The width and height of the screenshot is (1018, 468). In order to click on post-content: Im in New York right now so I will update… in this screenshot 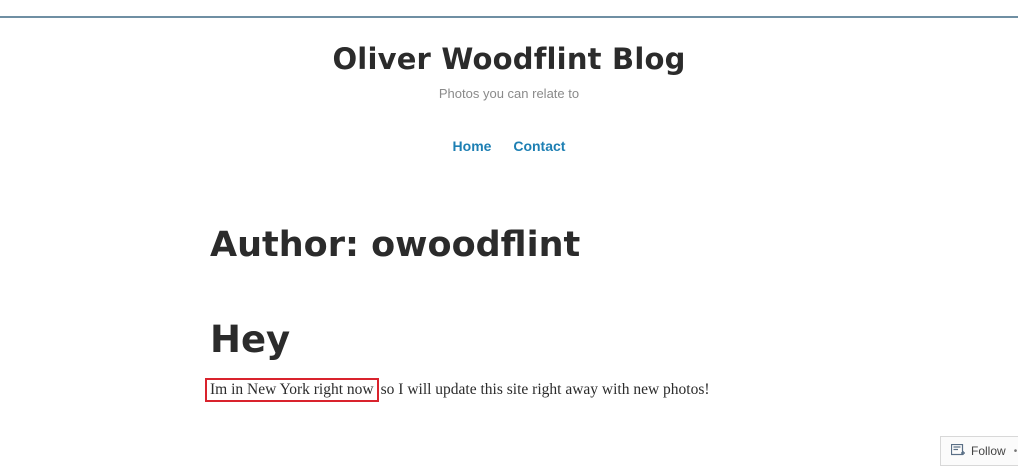, I will do `click(457, 390)`.